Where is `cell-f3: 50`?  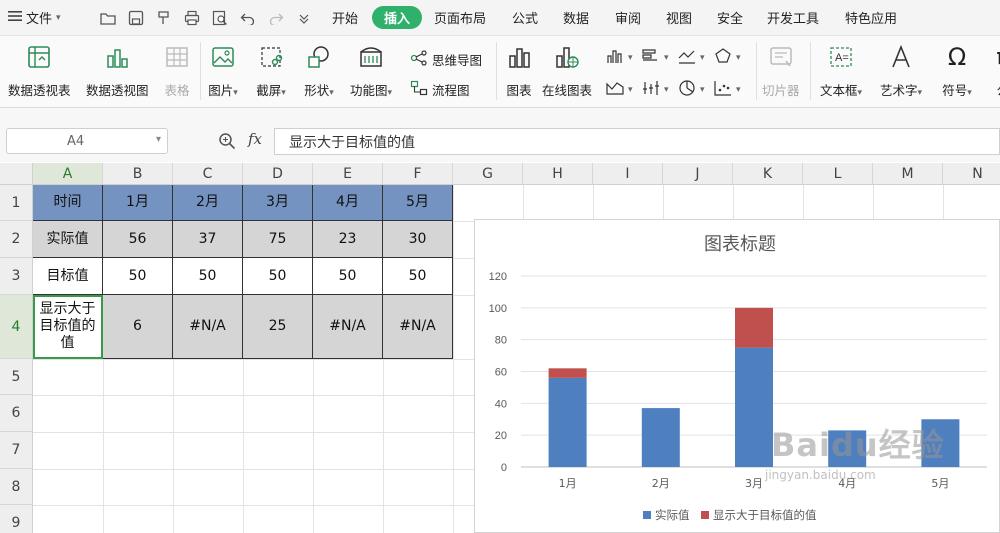 cell-f3: 50 is located at coordinates (418, 276).